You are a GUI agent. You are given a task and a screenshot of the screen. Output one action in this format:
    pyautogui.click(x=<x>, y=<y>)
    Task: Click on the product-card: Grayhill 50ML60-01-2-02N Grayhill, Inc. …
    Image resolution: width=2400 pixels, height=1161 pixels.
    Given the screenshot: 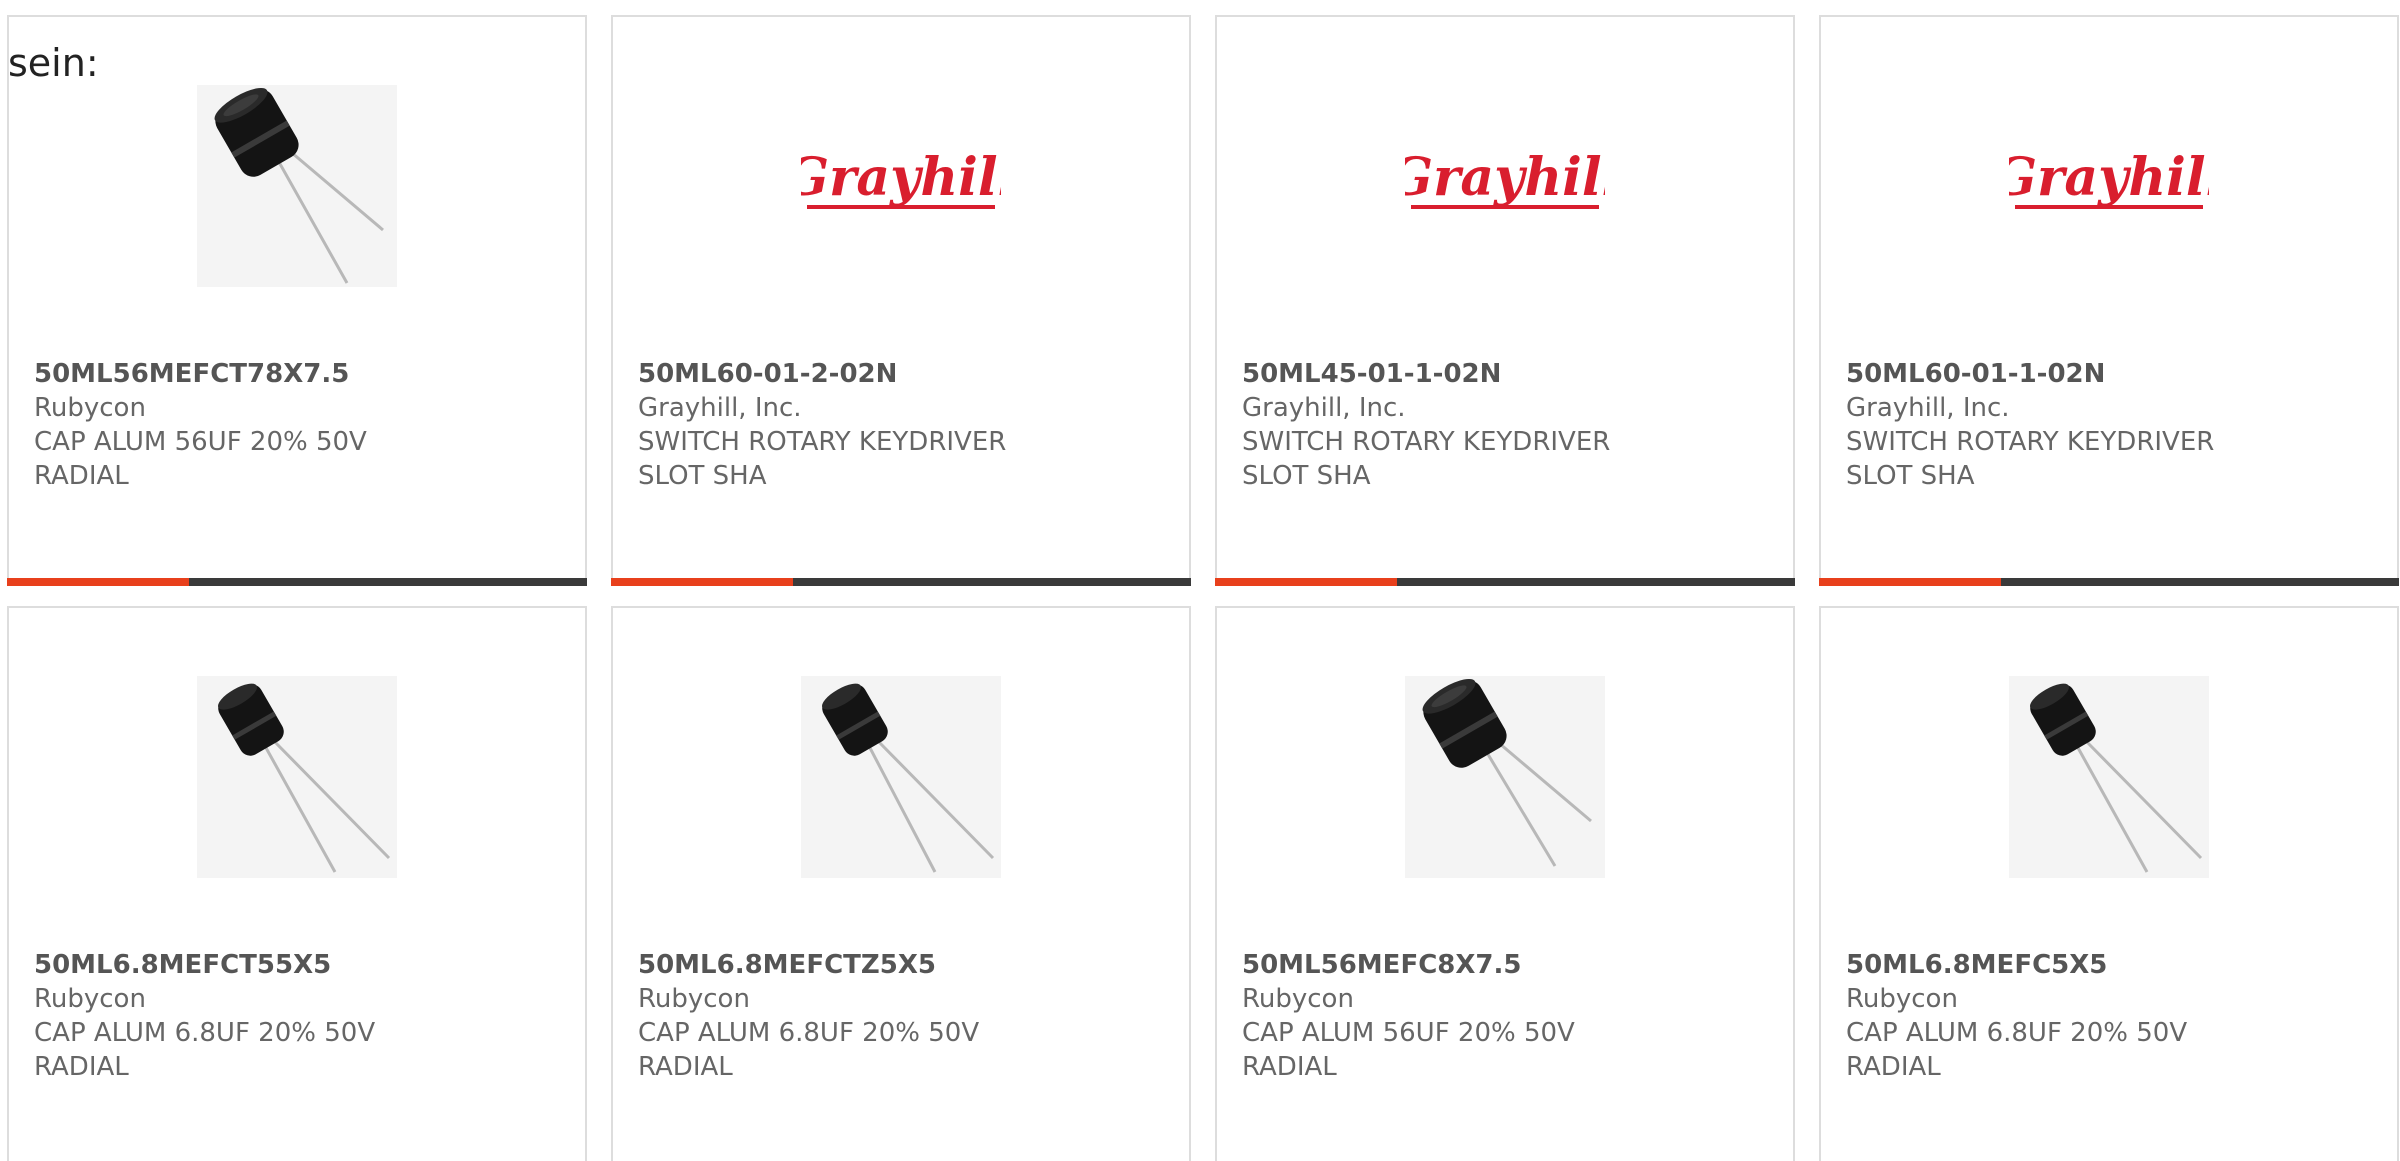 What is the action you would take?
    pyautogui.click(x=901, y=300)
    